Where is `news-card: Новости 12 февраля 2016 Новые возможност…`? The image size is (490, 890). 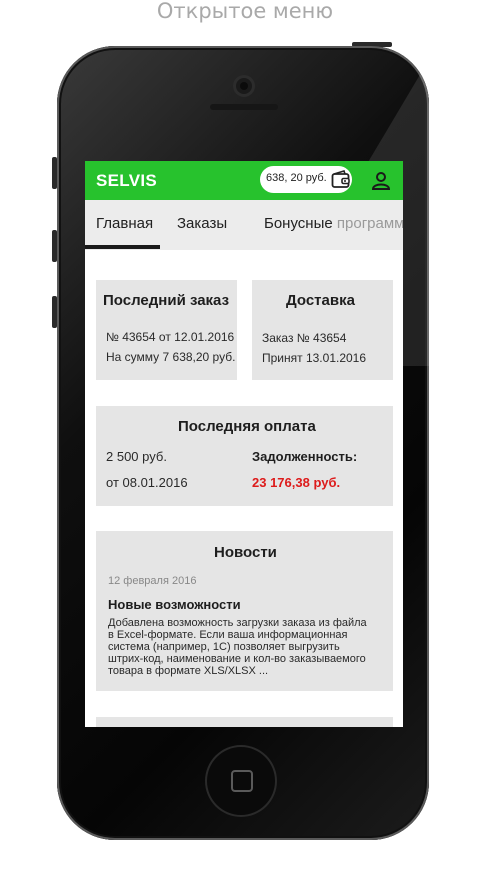 news-card: Новости 12 февраля 2016 Новые возможност… is located at coordinates (244, 611).